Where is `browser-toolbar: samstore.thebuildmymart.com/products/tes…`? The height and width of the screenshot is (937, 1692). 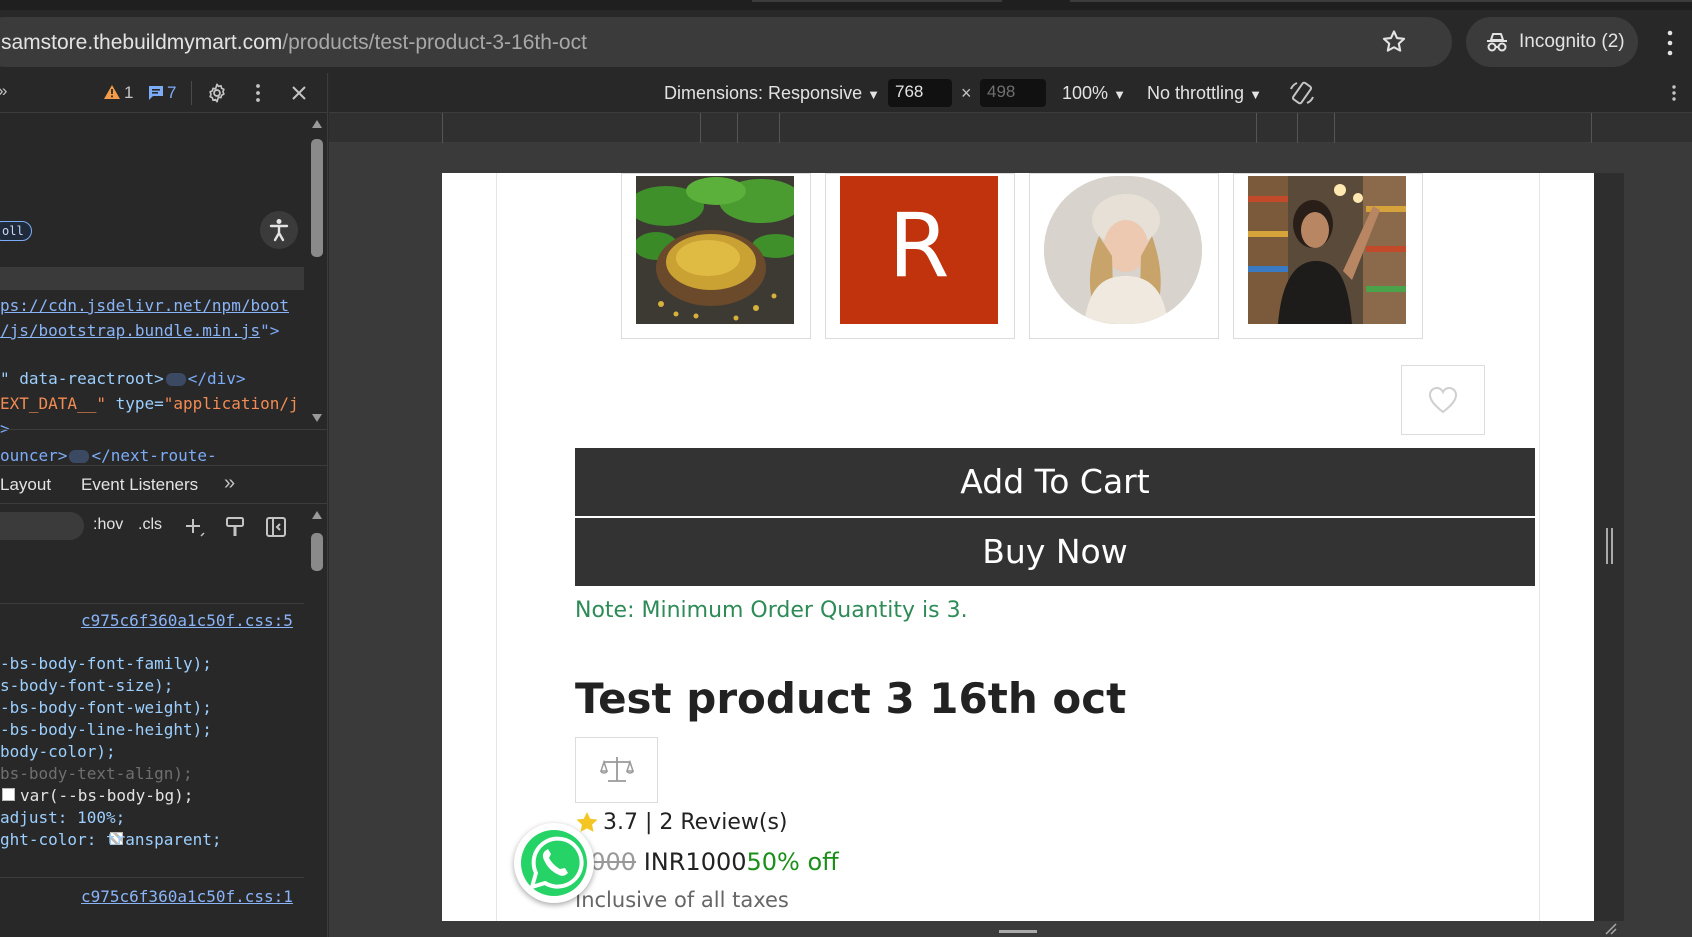
browser-toolbar: samstore.thebuildmymart.com/products/tes… is located at coordinates (846, 41).